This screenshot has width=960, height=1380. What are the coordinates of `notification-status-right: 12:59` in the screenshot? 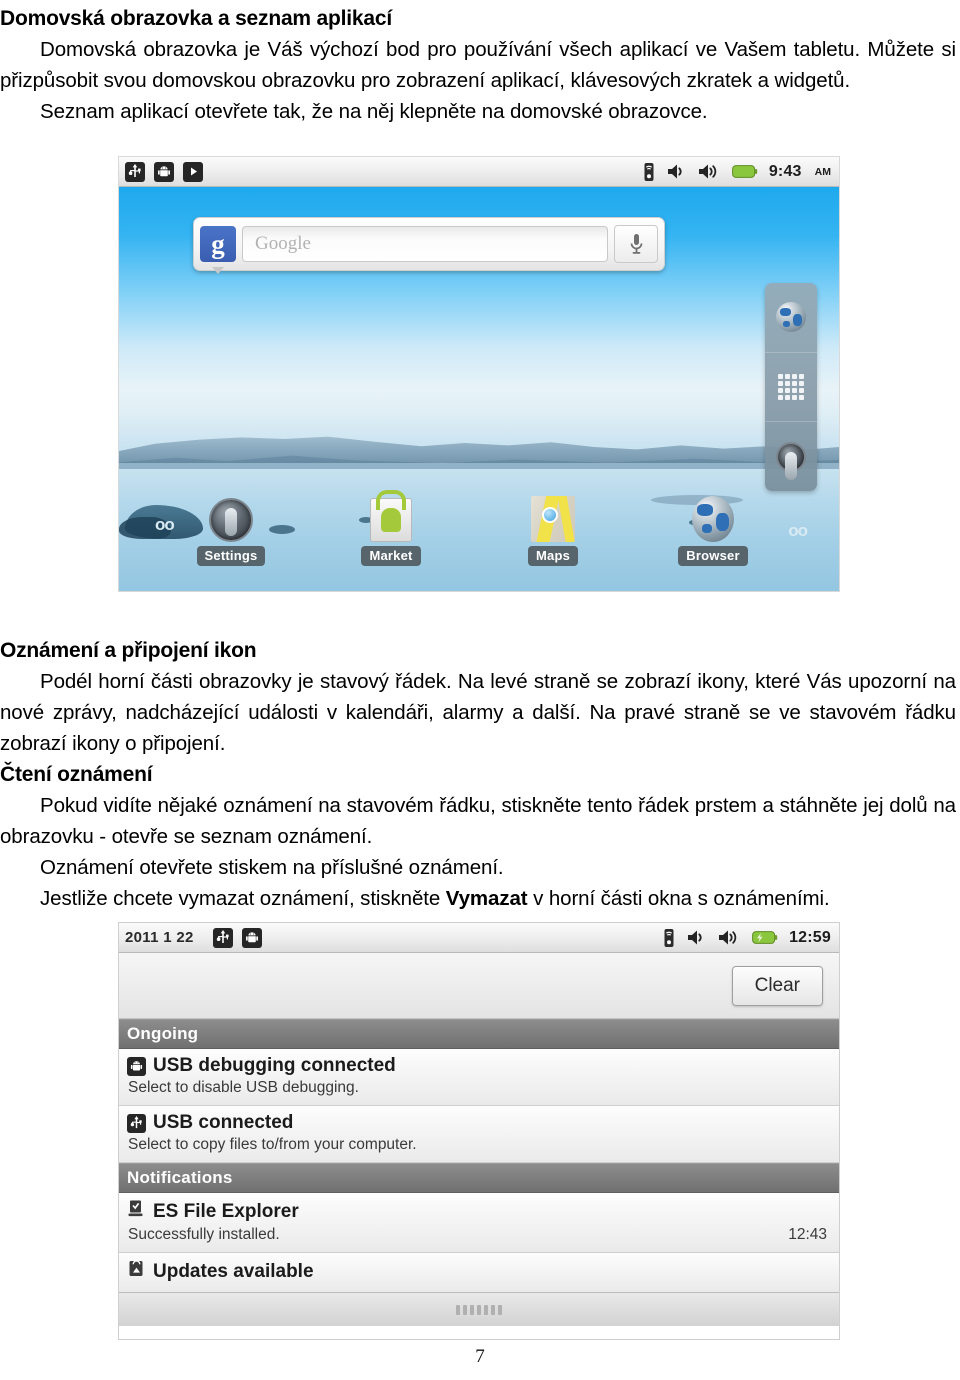 It's located at (746, 938).